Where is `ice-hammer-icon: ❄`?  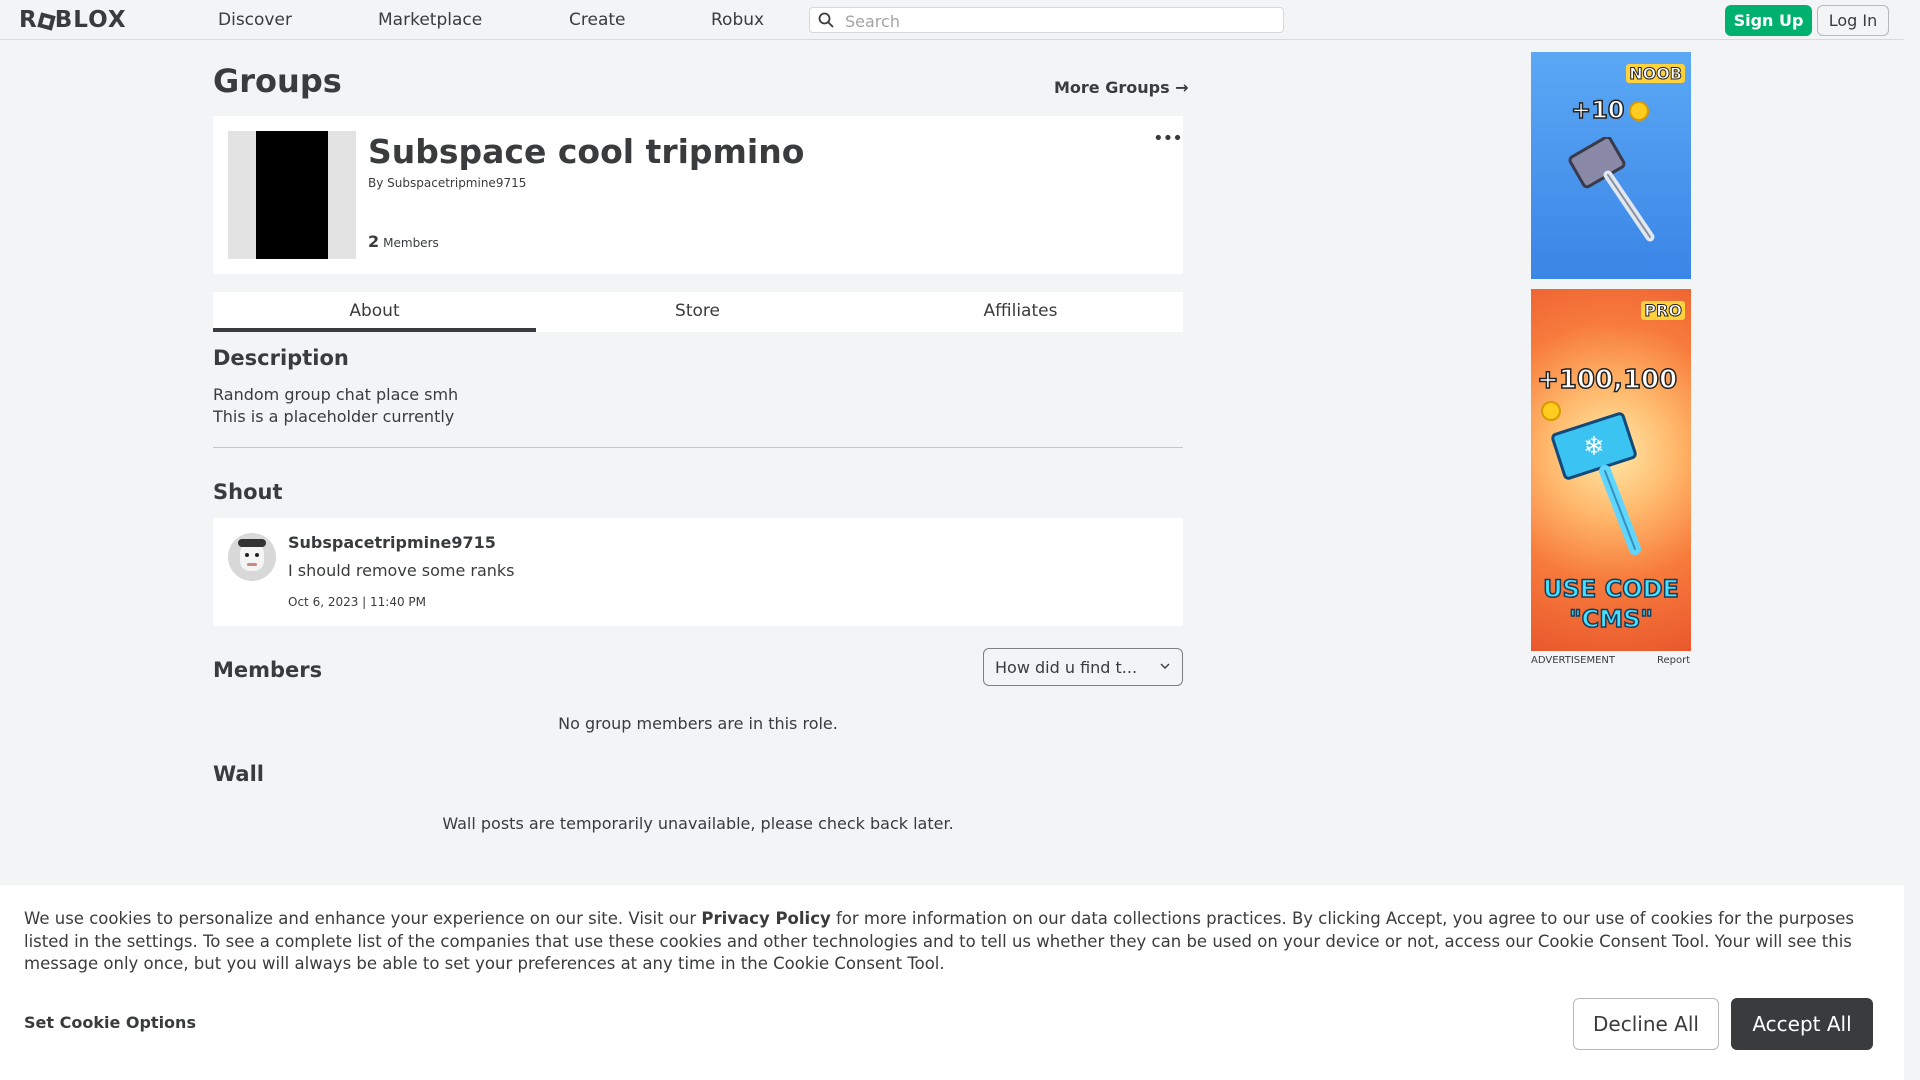 ice-hammer-icon: ❄ is located at coordinates (1596, 483).